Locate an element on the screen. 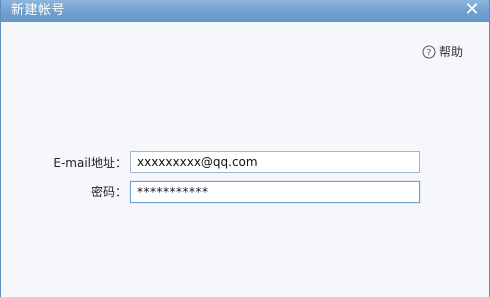 The height and width of the screenshot is (297, 490). close-icon: ✕ is located at coordinates (472, 10).